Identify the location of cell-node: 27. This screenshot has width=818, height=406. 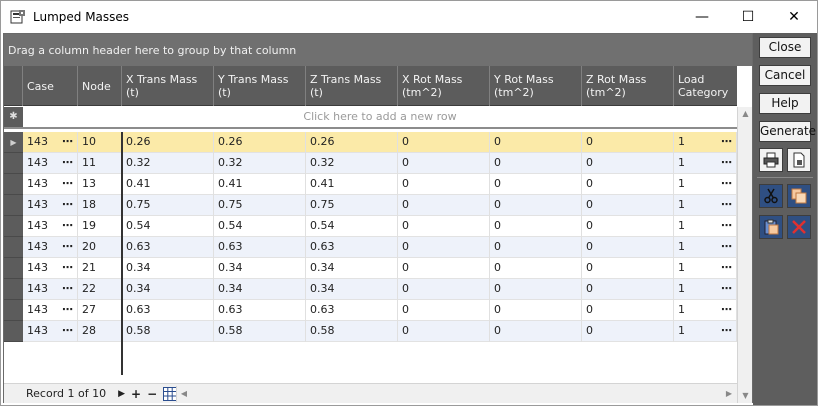
(100, 310).